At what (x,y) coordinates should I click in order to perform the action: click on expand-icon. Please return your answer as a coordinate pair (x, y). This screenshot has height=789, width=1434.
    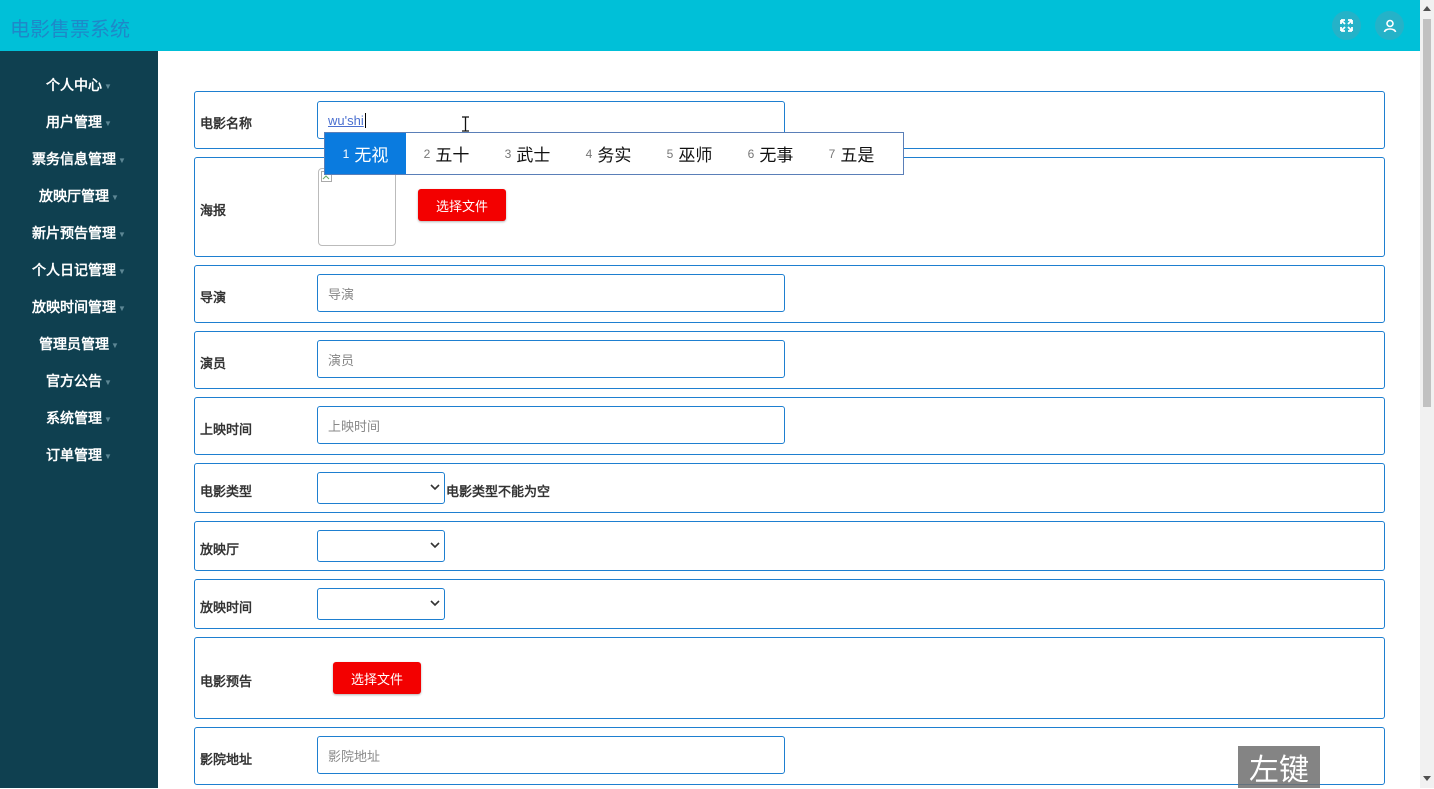
    Looking at the image, I should click on (1346, 25).